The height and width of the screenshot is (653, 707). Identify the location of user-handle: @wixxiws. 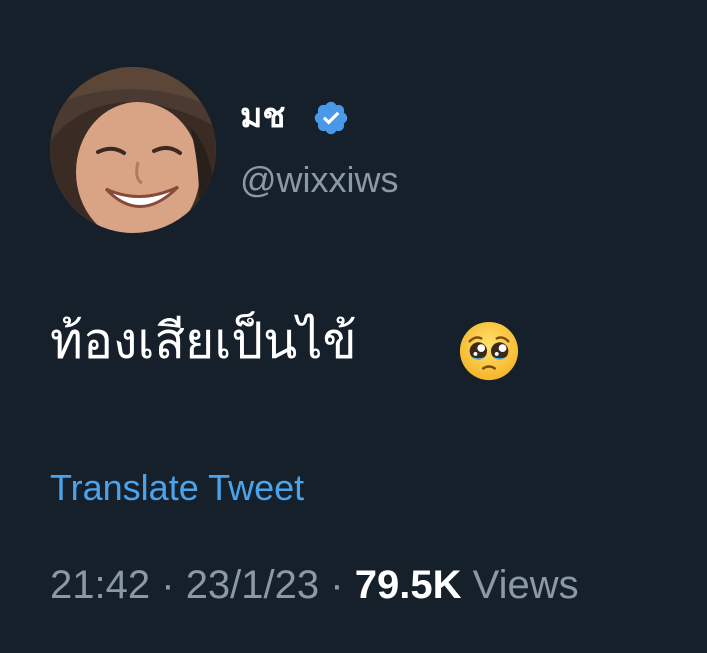
(319, 180).